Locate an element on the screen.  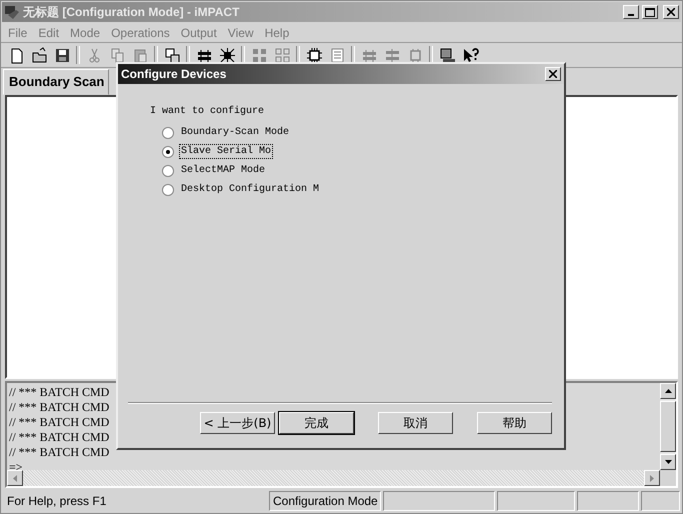
paste-icon is located at coordinates (140, 55).